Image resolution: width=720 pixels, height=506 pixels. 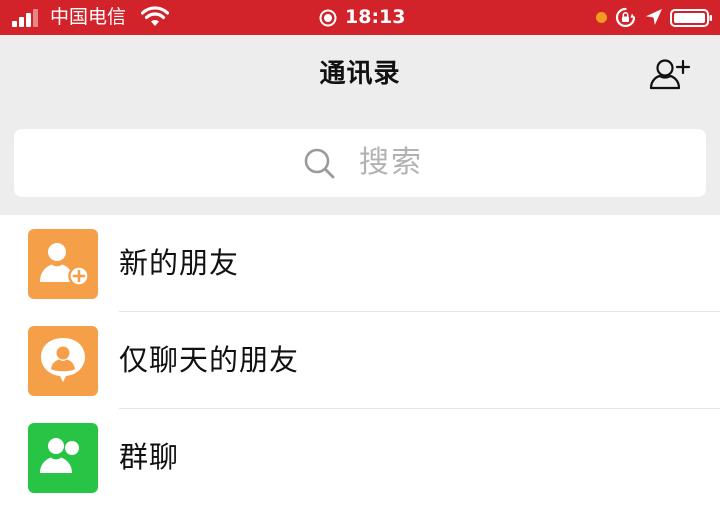 I want to click on list-item-label: 新的朋友, so click(x=179, y=263).